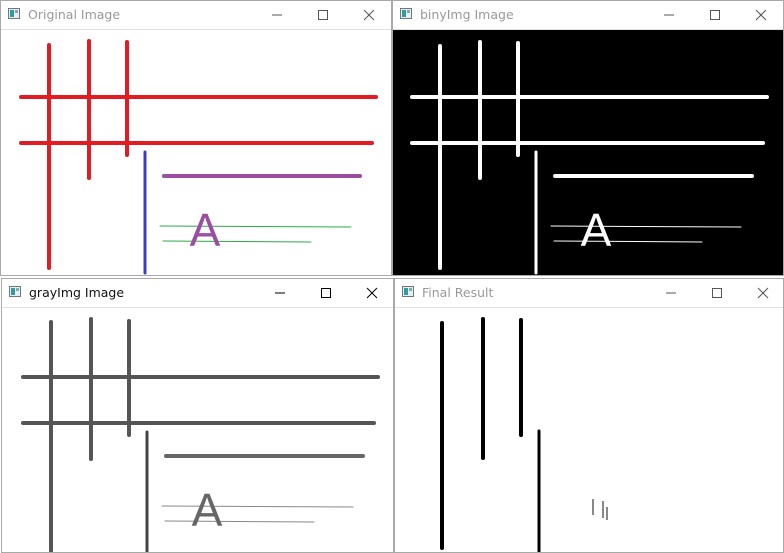 The height and width of the screenshot is (553, 784). What do you see at coordinates (77, 292) in the screenshot?
I see `window-title: grayImg Image` at bounding box center [77, 292].